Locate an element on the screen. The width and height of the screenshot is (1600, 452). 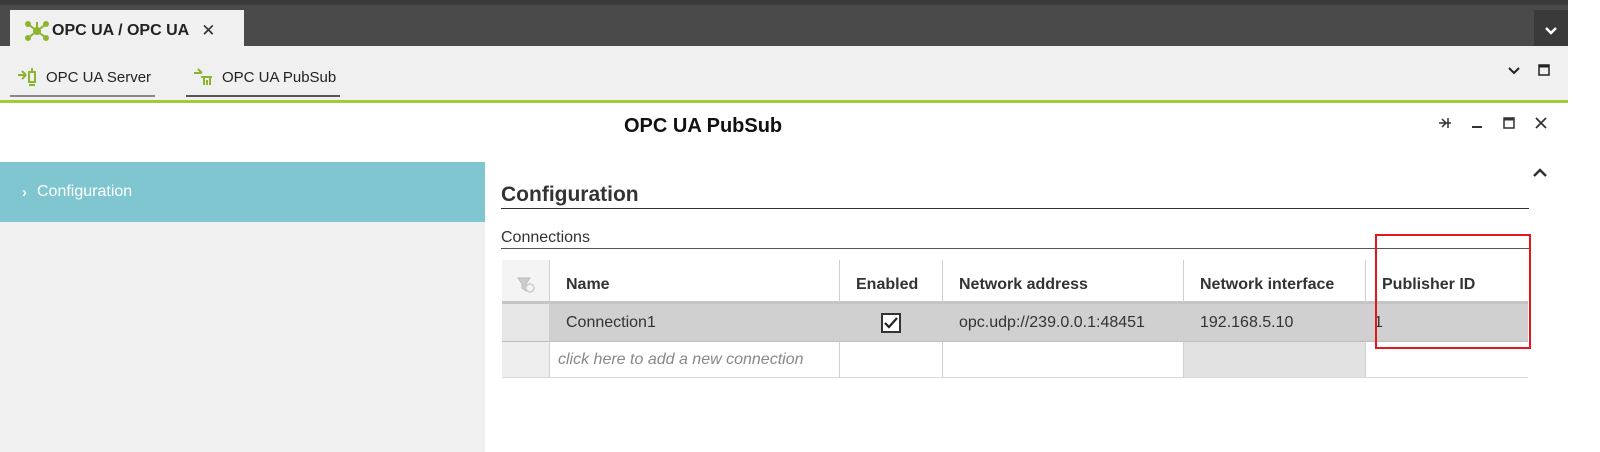
minimize-icon is located at coordinates (1477, 124).